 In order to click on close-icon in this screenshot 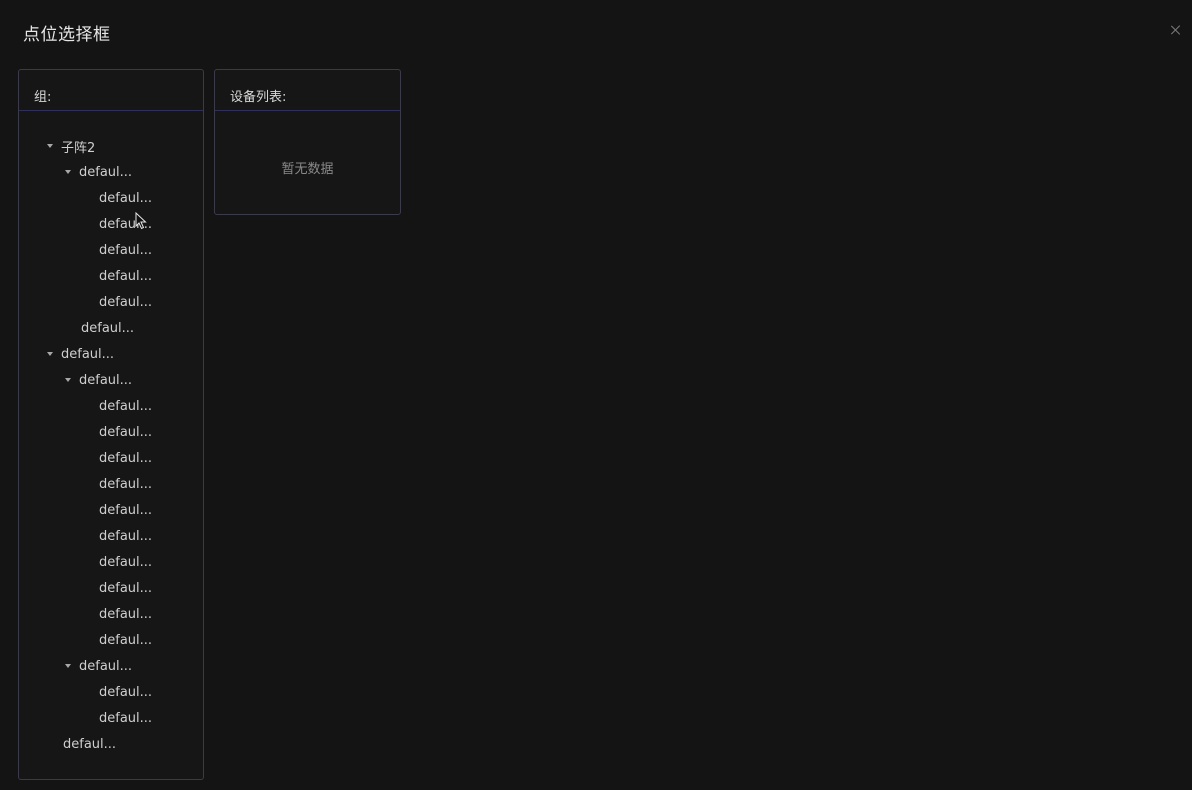, I will do `click(1176, 30)`.